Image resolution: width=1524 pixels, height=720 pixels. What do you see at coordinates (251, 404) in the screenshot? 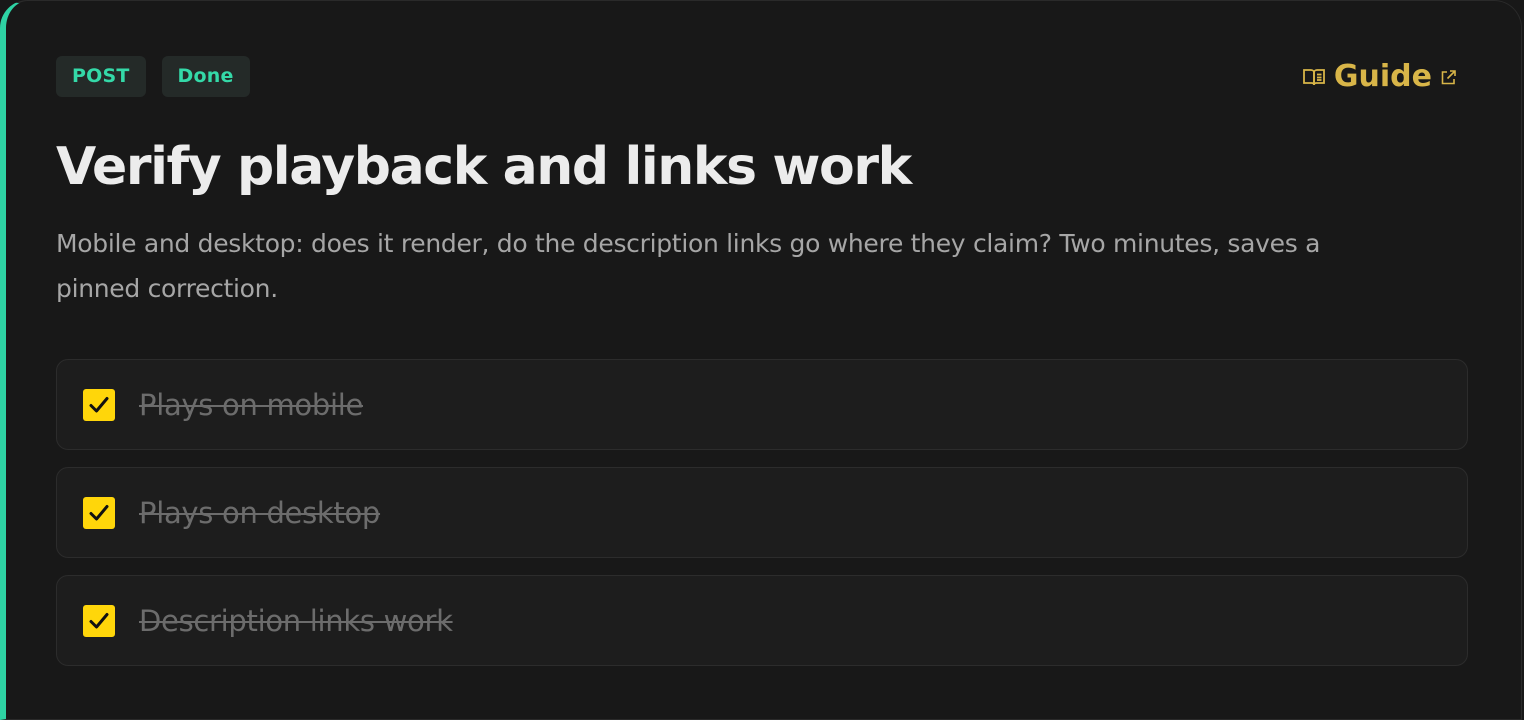
I see `checklist-item-label: Plays on mobile` at bounding box center [251, 404].